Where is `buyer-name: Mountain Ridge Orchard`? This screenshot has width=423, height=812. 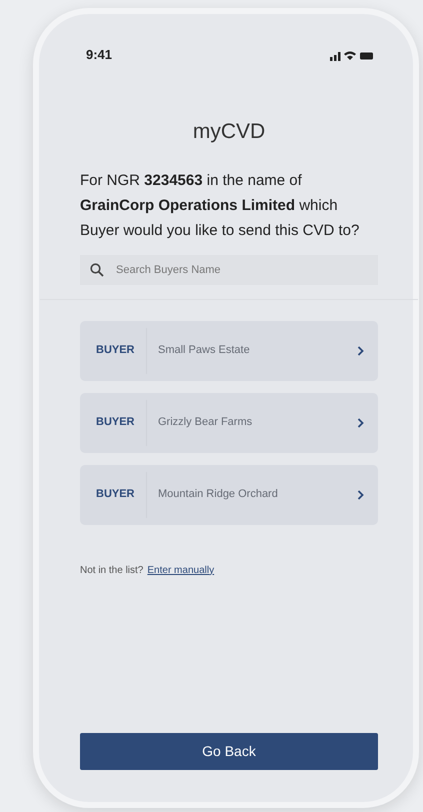 buyer-name: Mountain Ridge Orchard is located at coordinates (218, 494).